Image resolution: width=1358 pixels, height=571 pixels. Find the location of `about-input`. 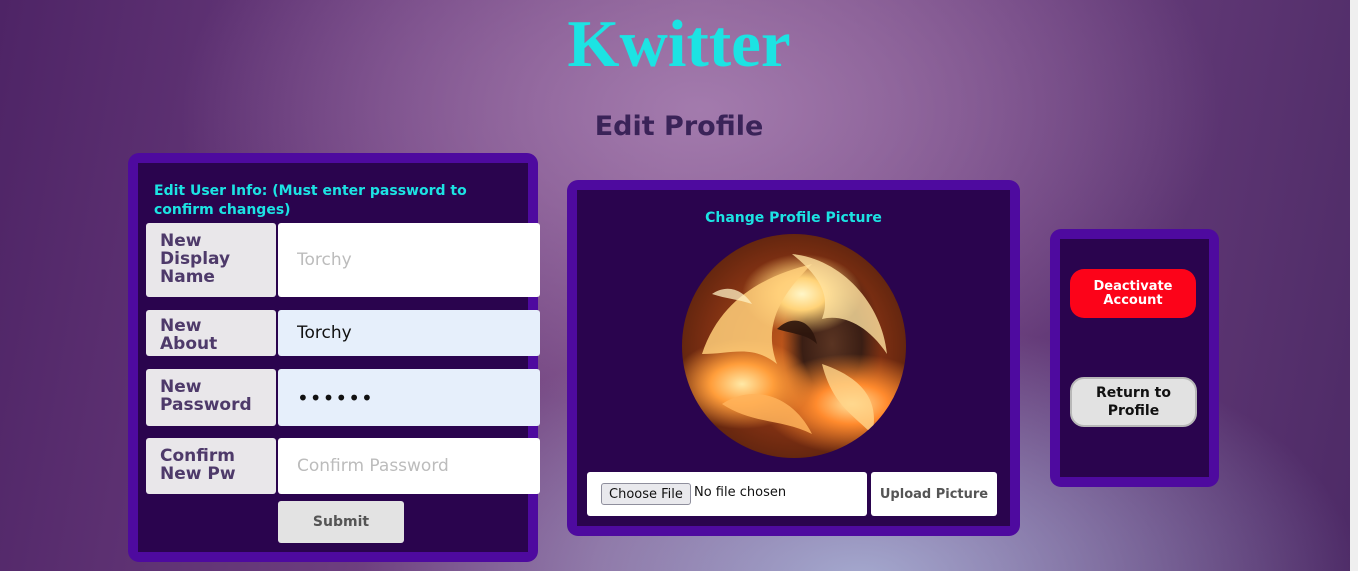

about-input is located at coordinates (409, 333).